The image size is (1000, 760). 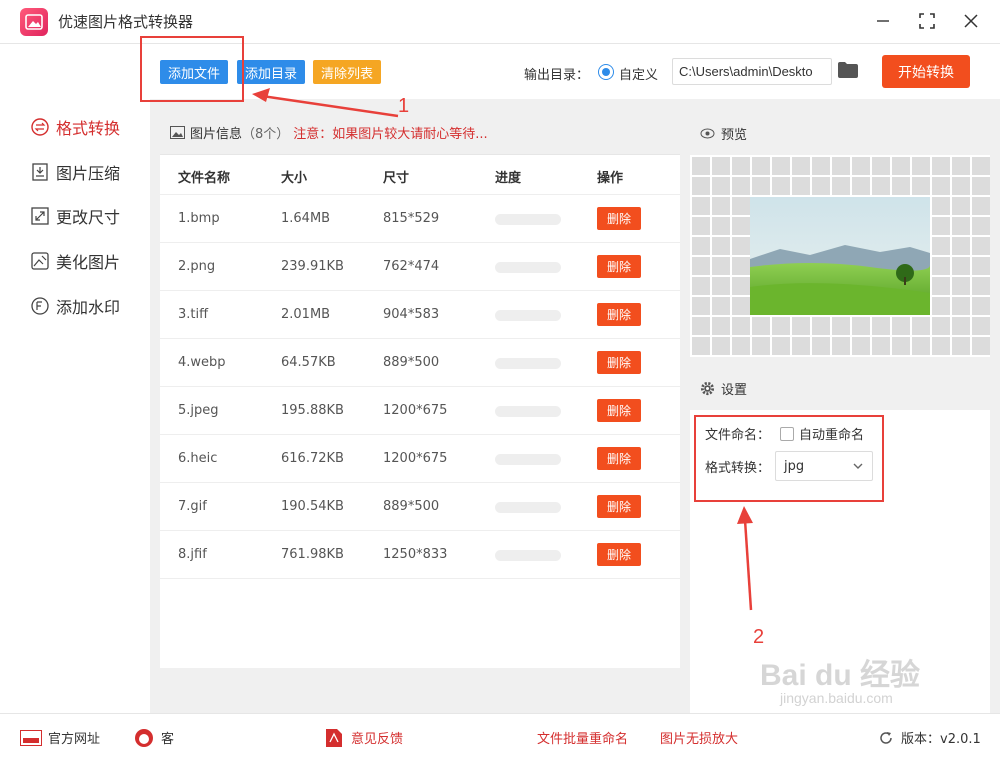 I want to click on customer-service-label: 客, so click(x=168, y=739).